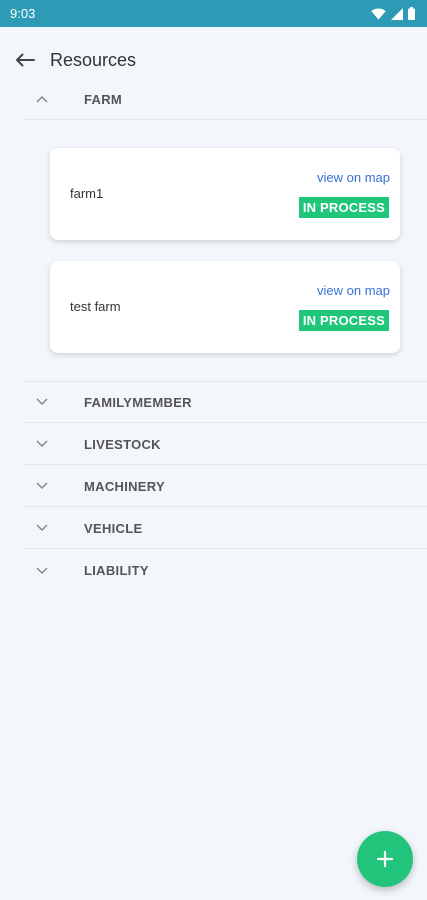 The width and height of the screenshot is (427, 900). What do you see at coordinates (42, 99) in the screenshot?
I see `chevron-up-icon` at bounding box center [42, 99].